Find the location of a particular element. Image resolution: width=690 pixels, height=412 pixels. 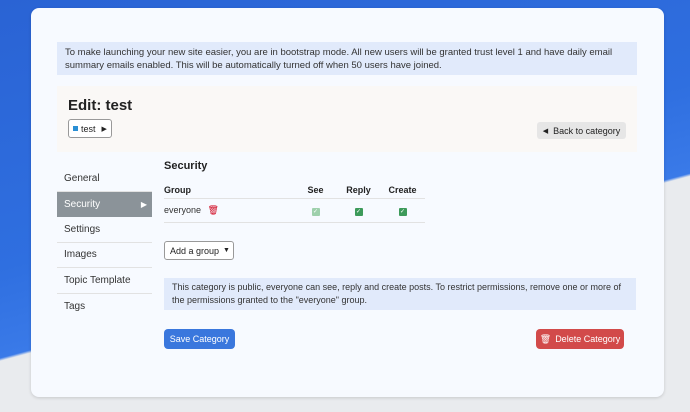

category-chip-dropdown: test ▶ is located at coordinates (90, 128).